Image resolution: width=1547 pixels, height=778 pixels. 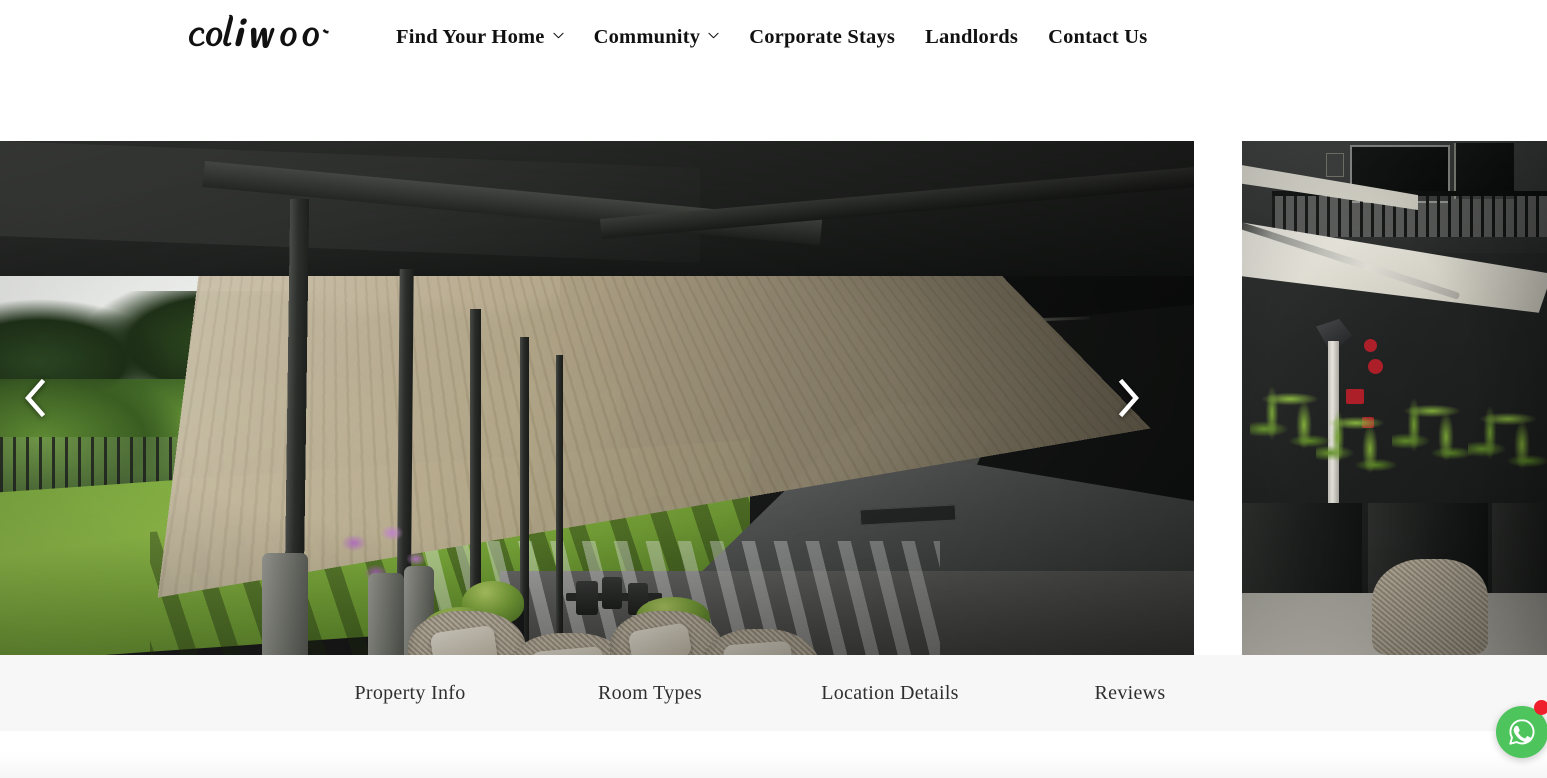 What do you see at coordinates (1540, 707) in the screenshot?
I see `whatsapp-notification-badge` at bounding box center [1540, 707].